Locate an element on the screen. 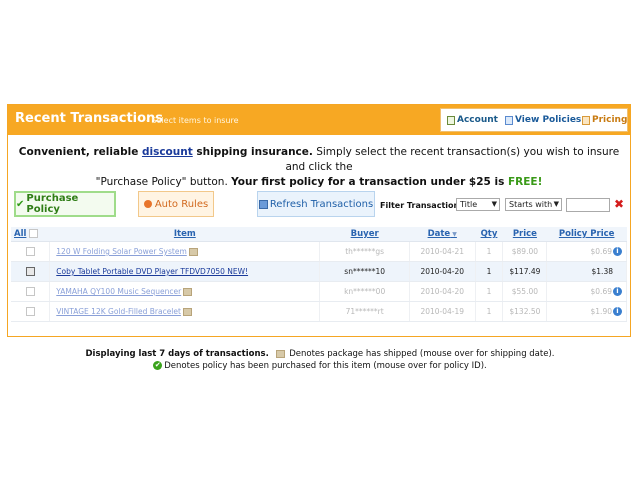 The height and width of the screenshot is (480, 640). date-cell: 2010-04-21 is located at coordinates (442, 251).